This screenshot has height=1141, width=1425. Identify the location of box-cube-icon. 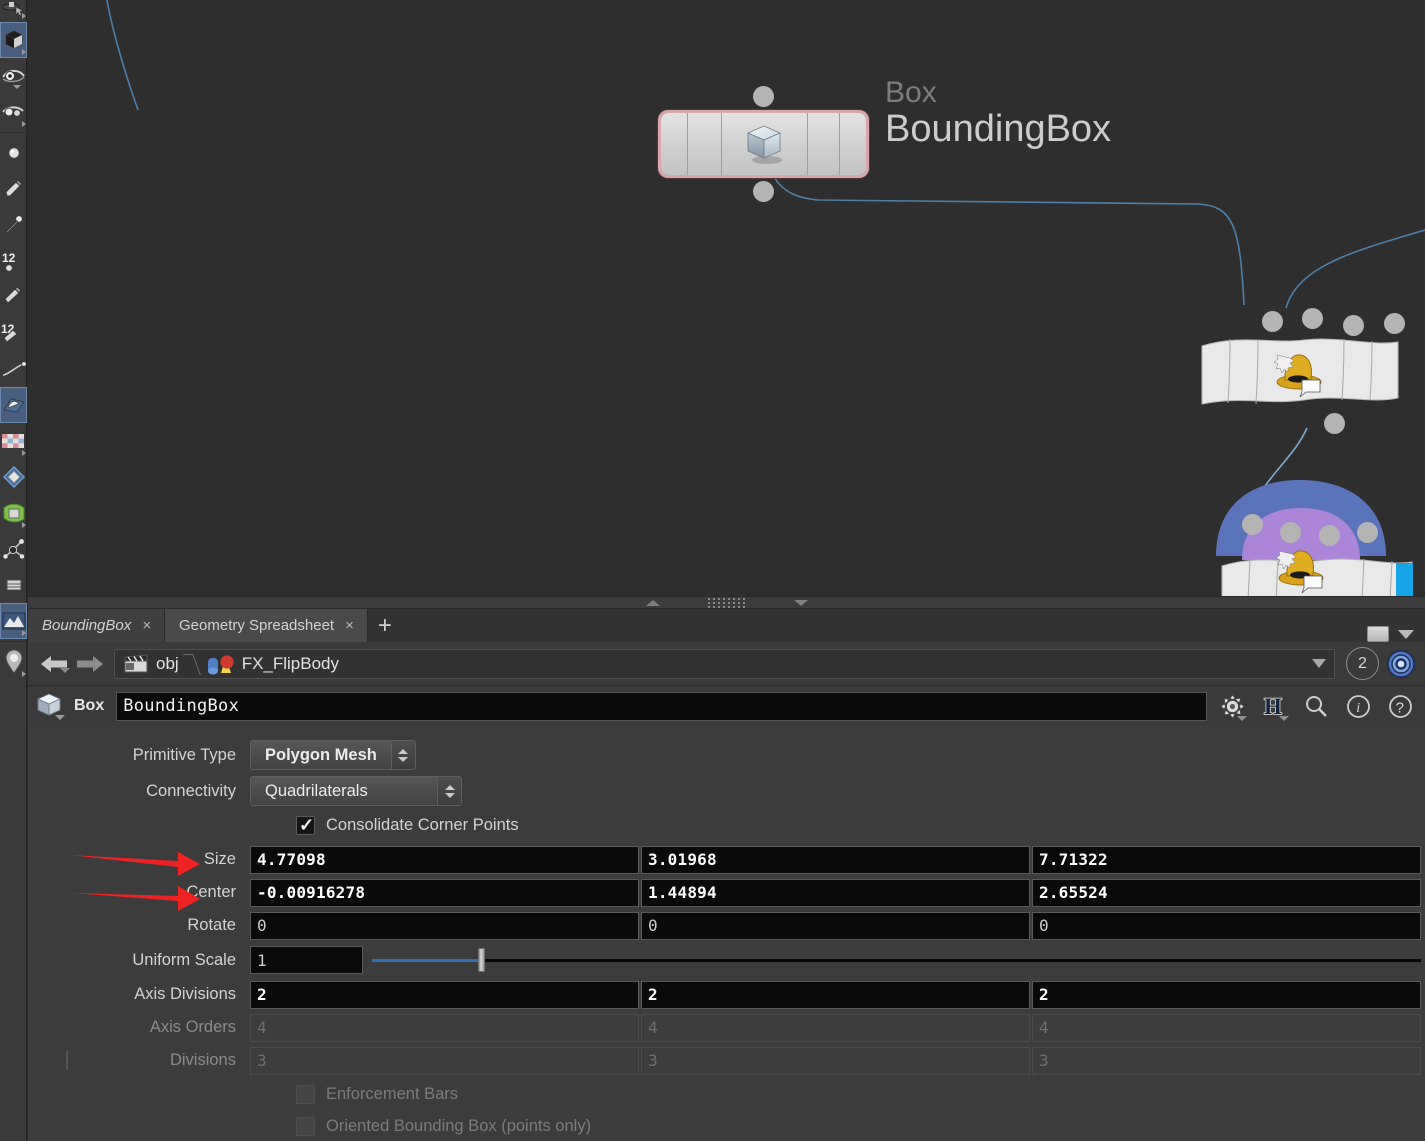
(51, 706).